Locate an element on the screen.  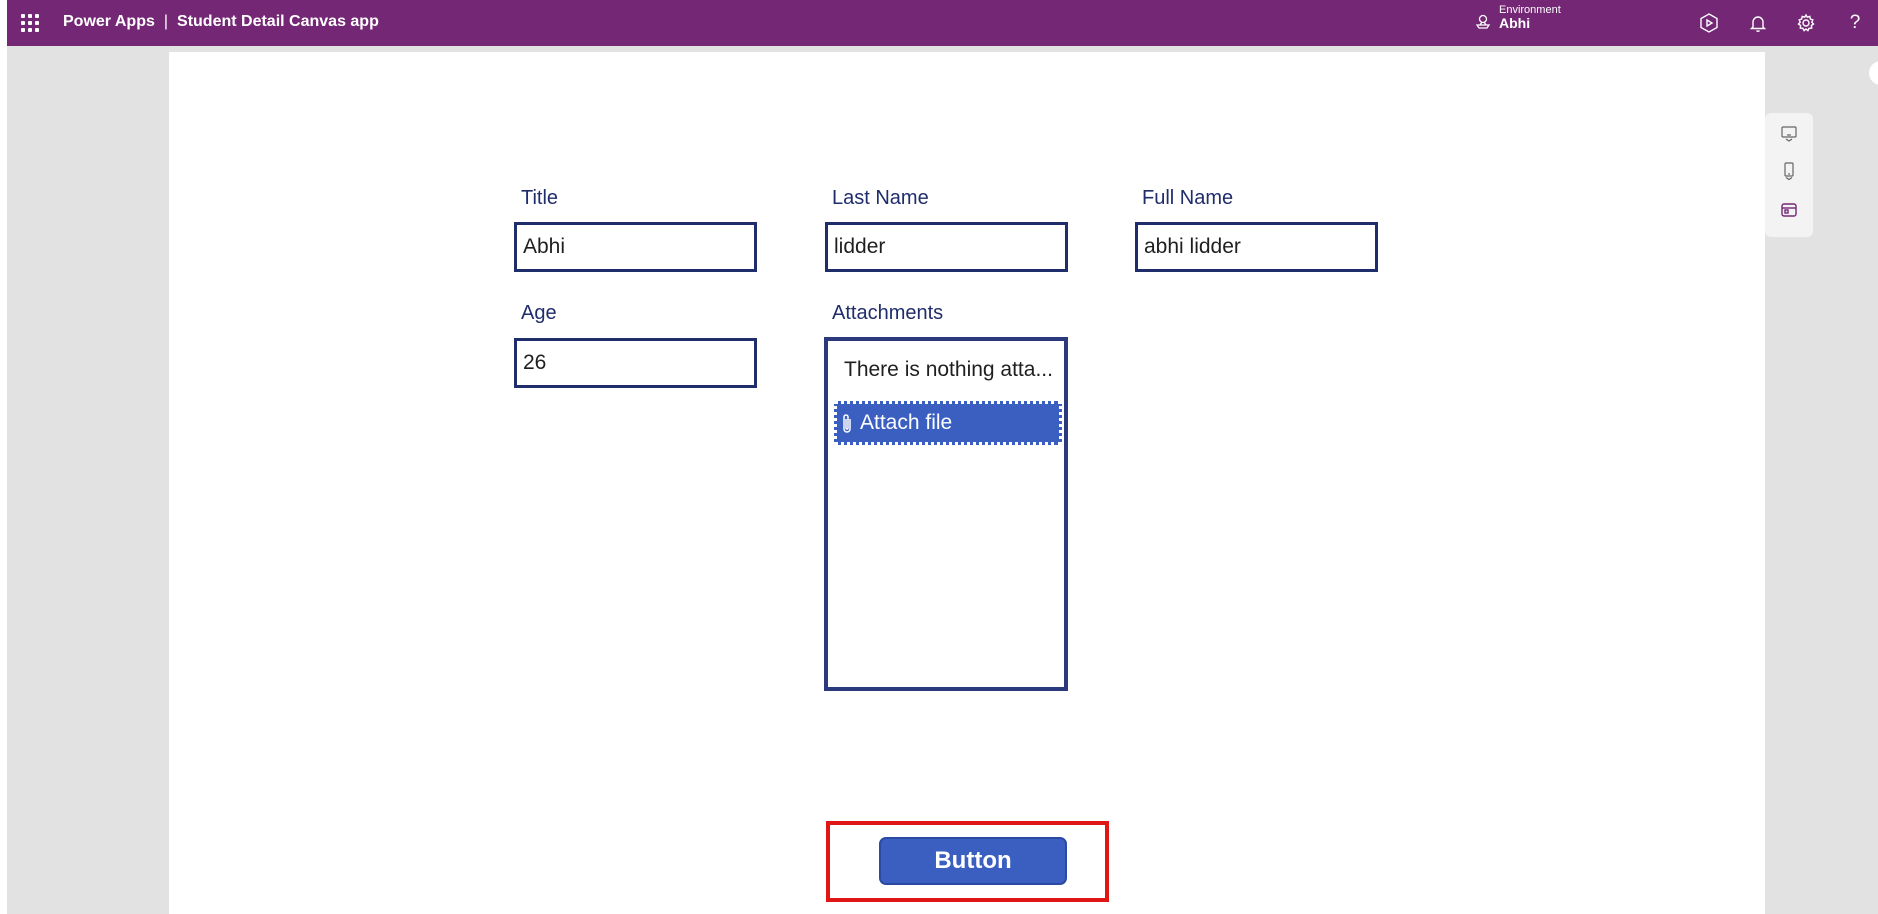
app-name: Student Detail Canvas app is located at coordinates (278, 21).